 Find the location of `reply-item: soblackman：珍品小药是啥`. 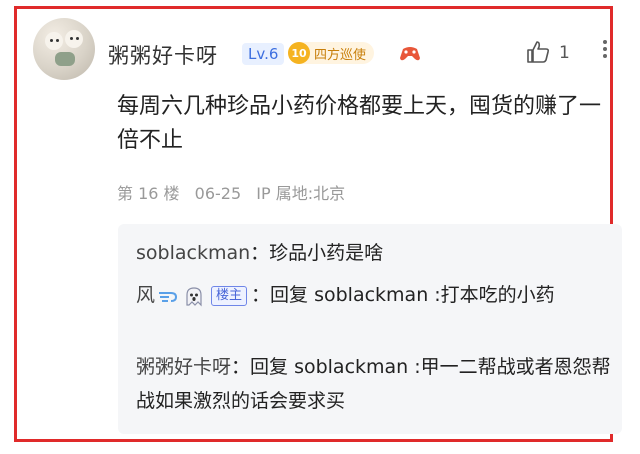

reply-item: soblackman：珍品小药是啥 is located at coordinates (376, 253).